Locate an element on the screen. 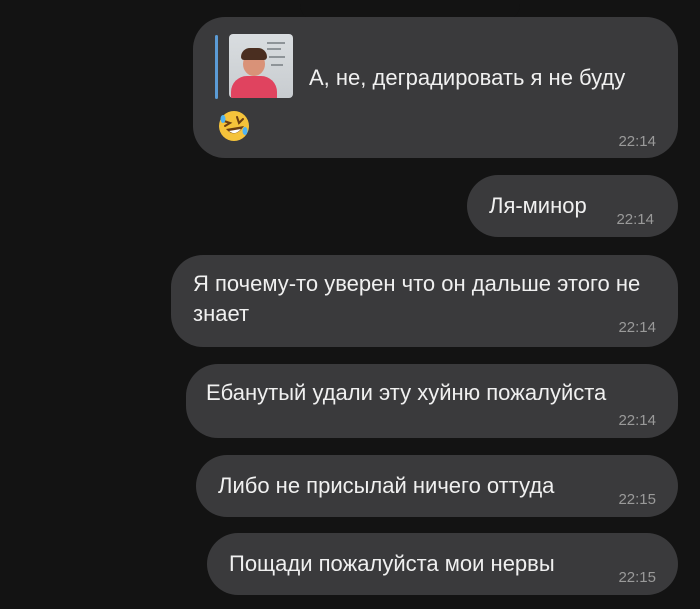 The image size is (700, 609). reply-indicator-bar is located at coordinates (216, 67).